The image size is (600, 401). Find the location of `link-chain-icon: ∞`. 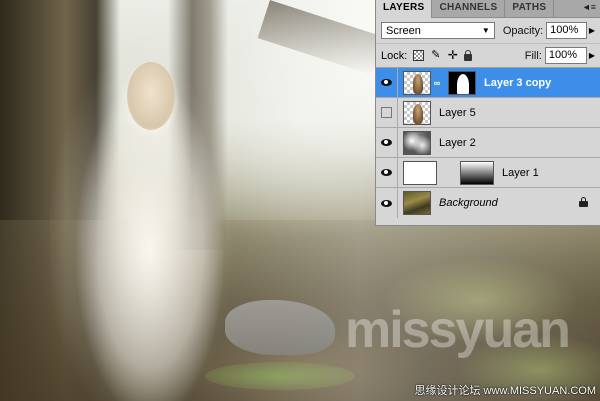

link-chain-icon: ∞ is located at coordinates (437, 83).